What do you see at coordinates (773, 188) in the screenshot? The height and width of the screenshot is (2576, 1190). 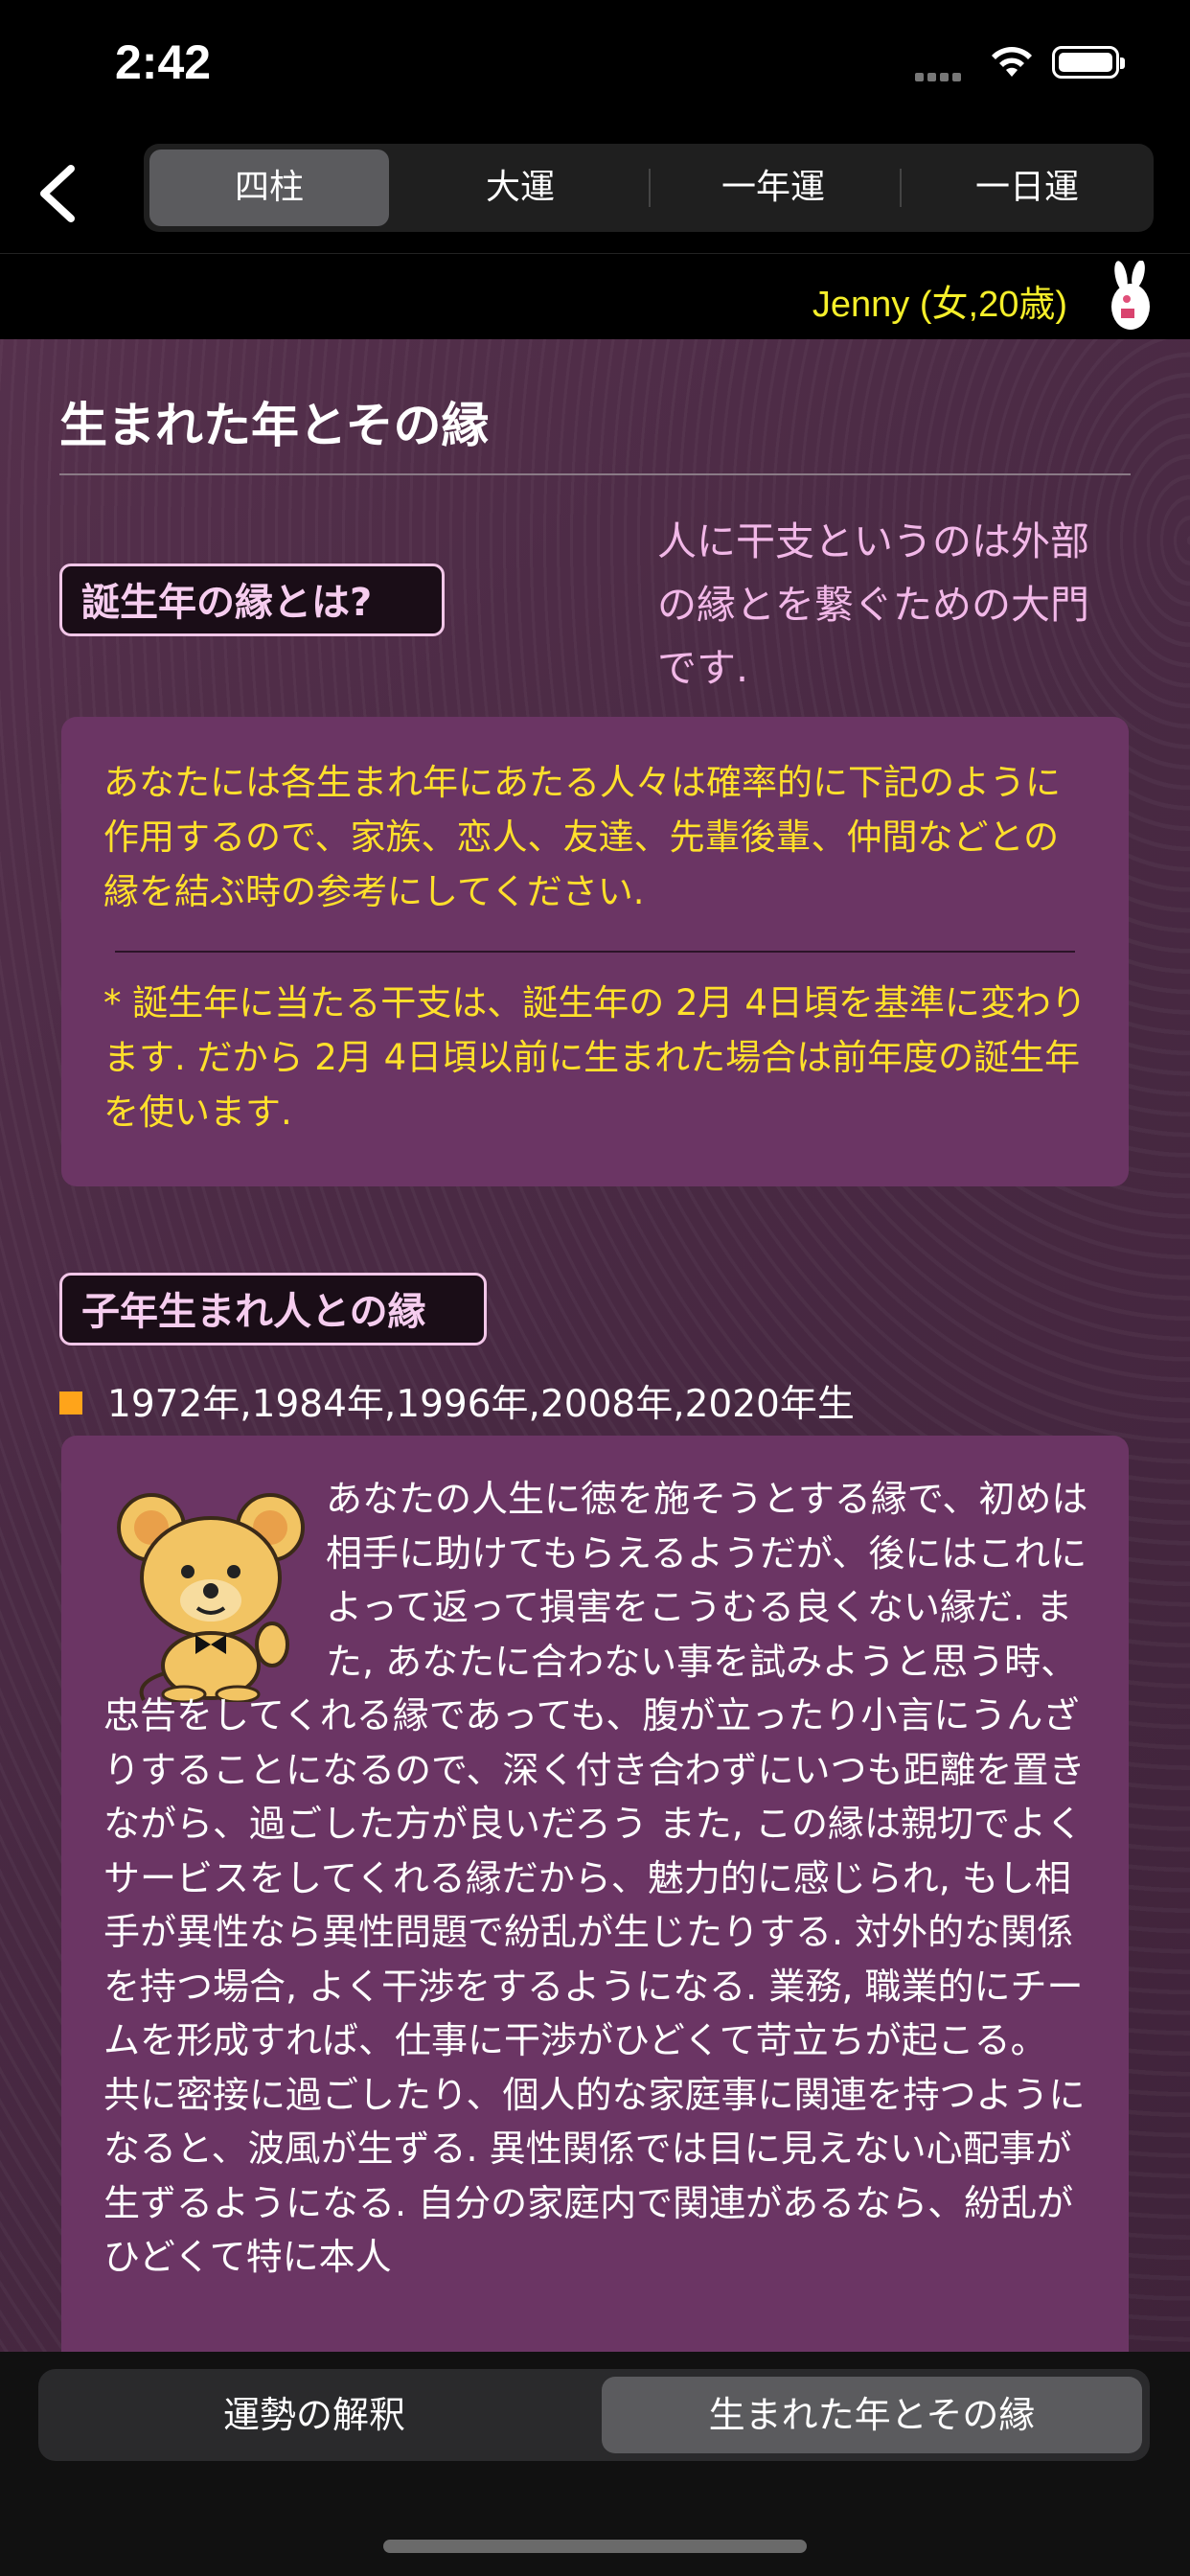 I see `tab-yearly-luck: 一年運` at bounding box center [773, 188].